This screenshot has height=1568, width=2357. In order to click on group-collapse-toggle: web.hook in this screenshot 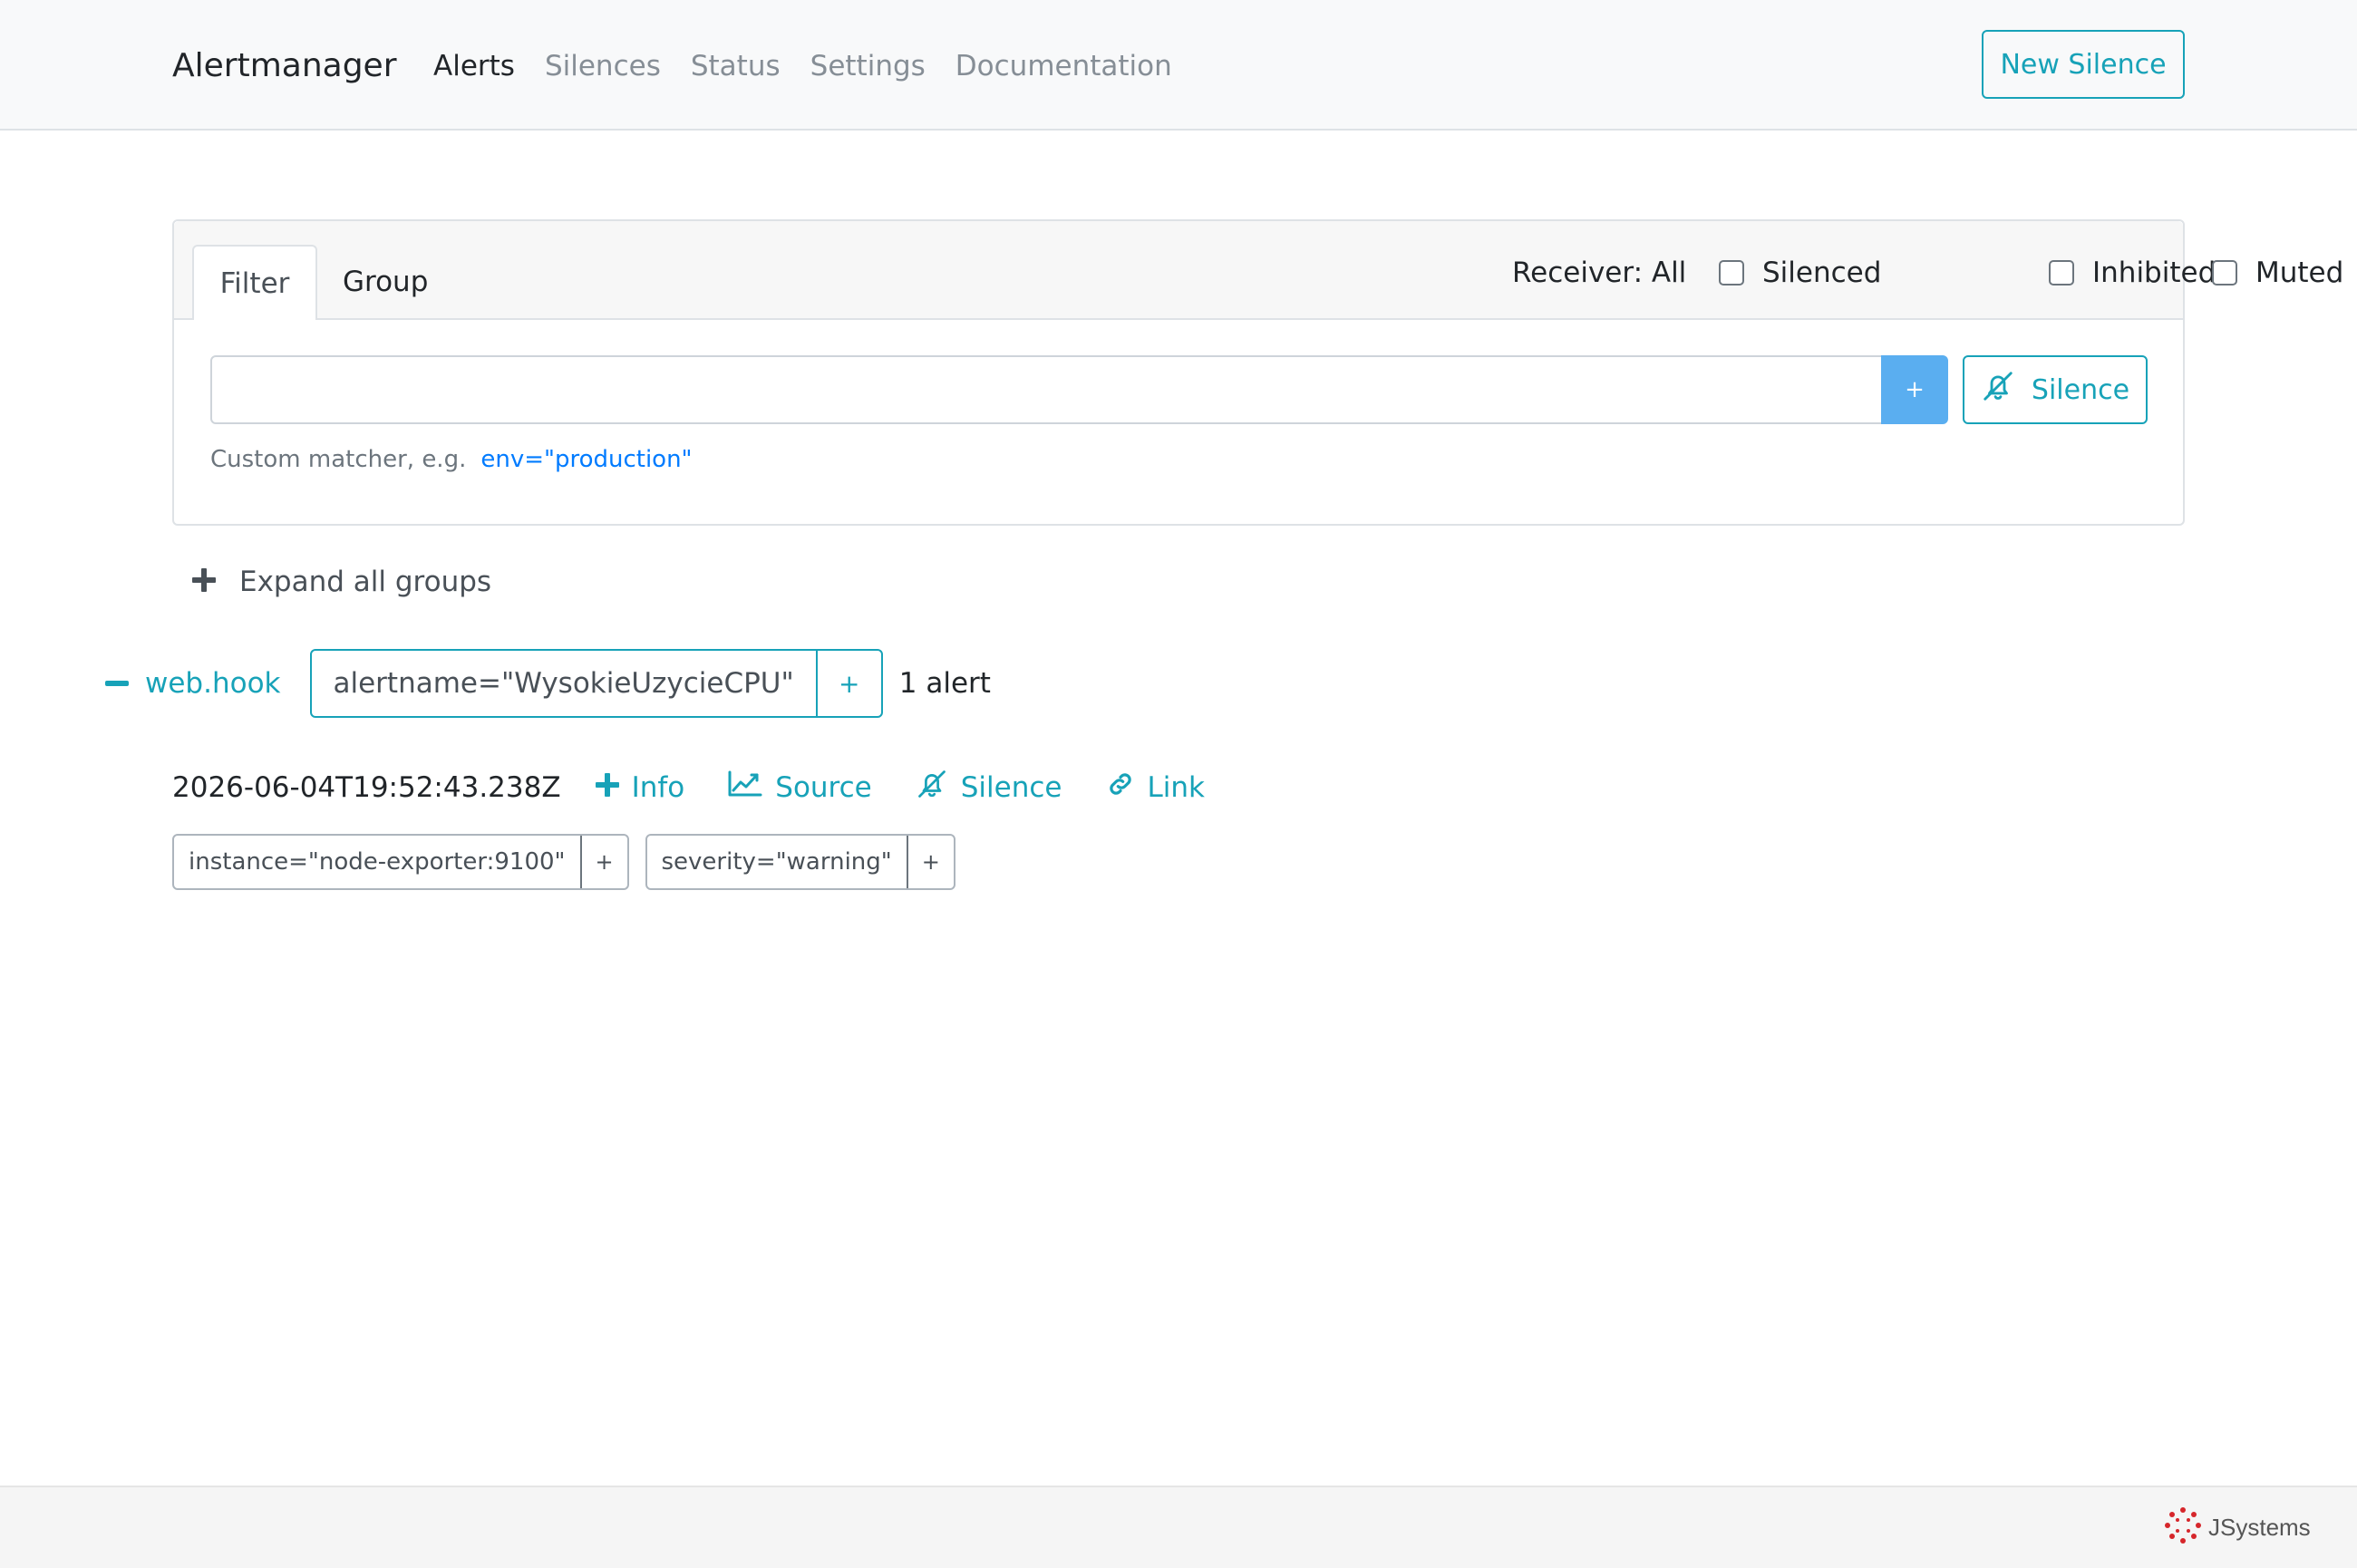, I will do `click(193, 683)`.